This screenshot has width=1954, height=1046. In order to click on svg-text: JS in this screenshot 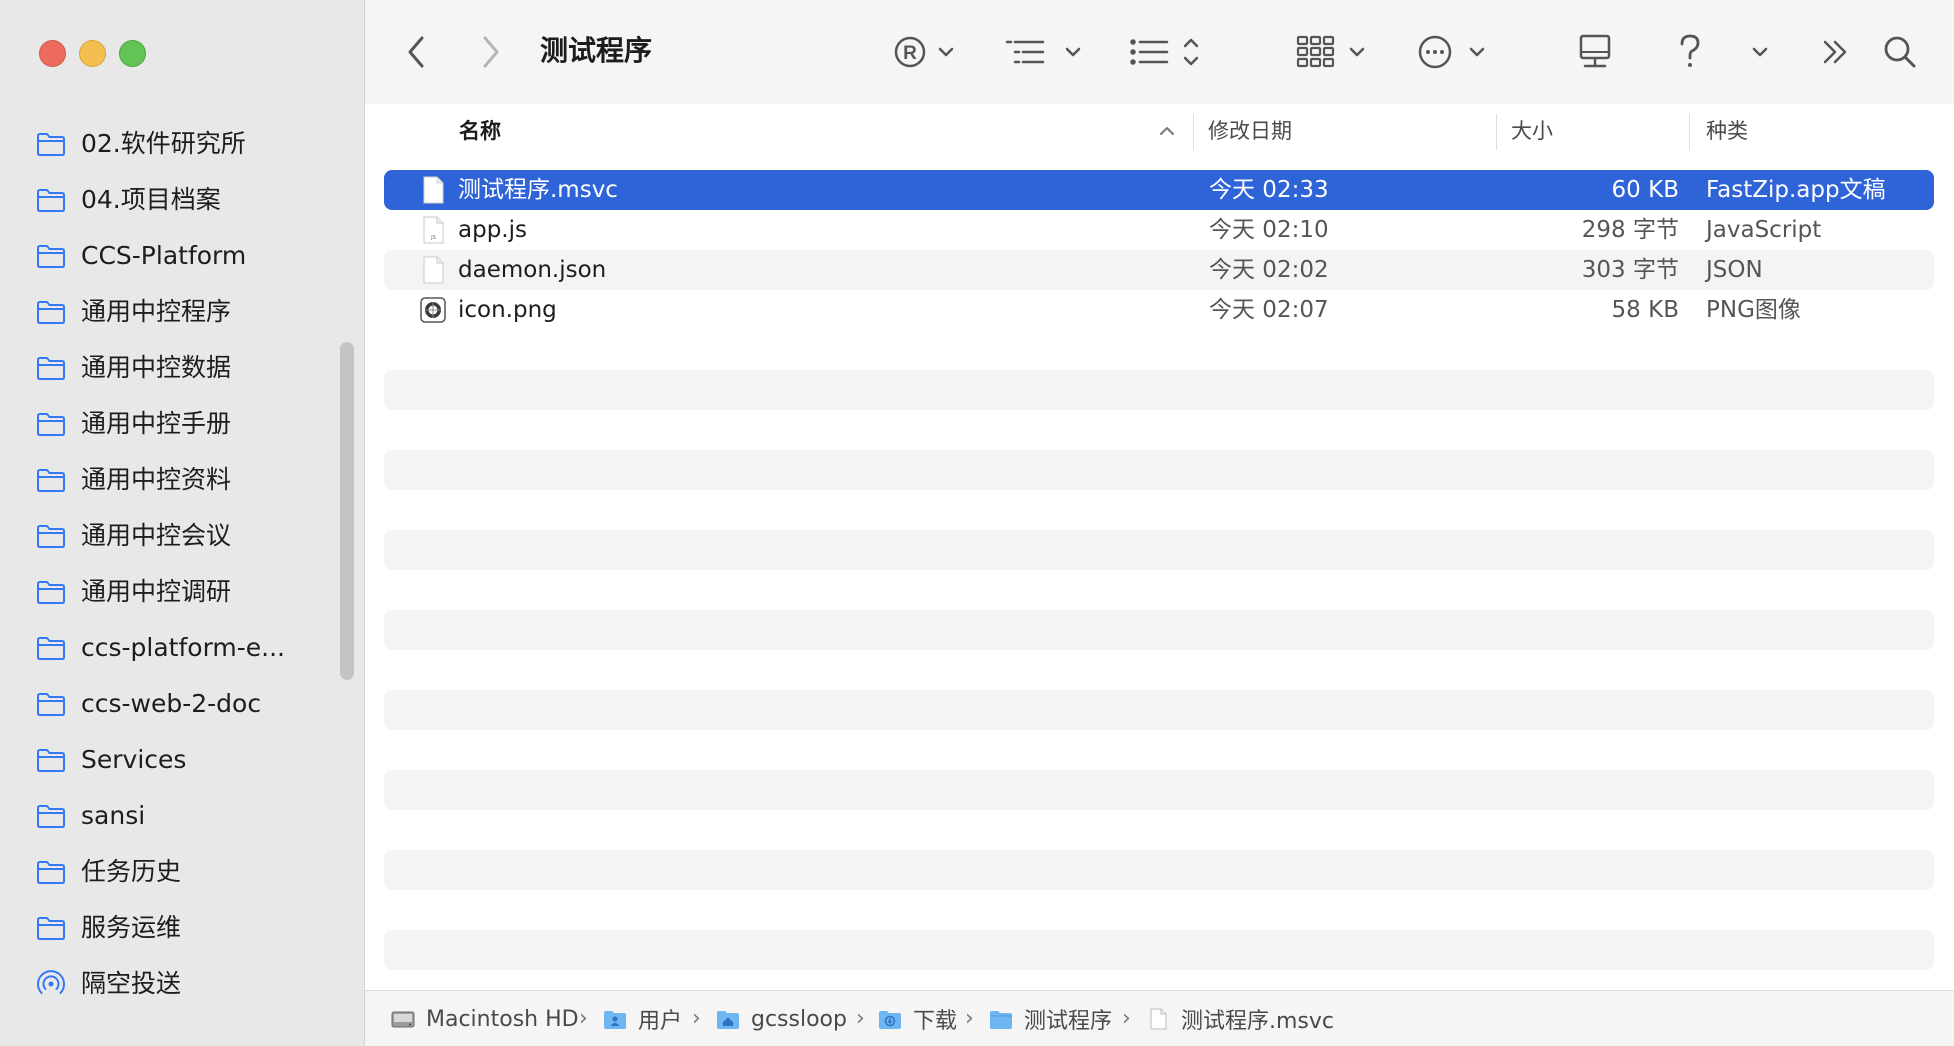, I will do `click(433, 238)`.